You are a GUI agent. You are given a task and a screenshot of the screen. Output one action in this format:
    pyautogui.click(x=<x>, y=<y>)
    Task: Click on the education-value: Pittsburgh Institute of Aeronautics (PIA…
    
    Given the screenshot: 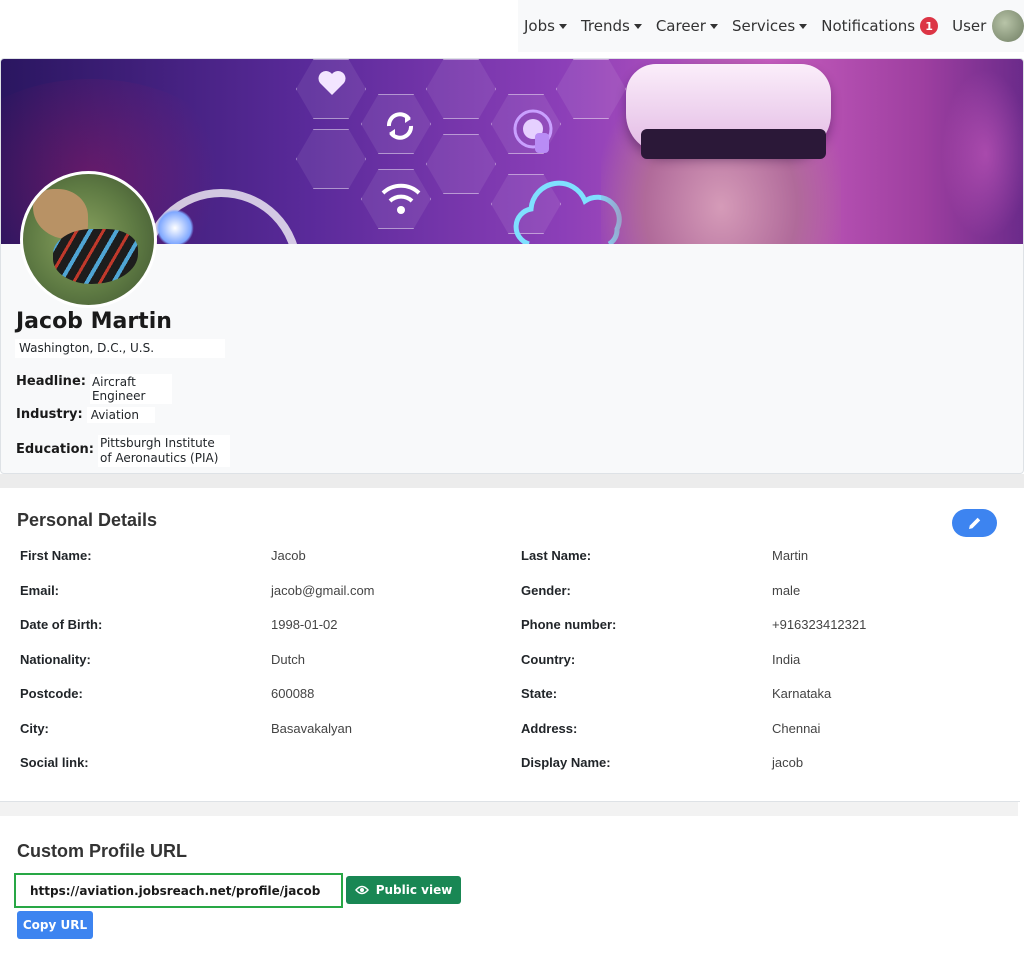 What is the action you would take?
    pyautogui.click(x=163, y=451)
    